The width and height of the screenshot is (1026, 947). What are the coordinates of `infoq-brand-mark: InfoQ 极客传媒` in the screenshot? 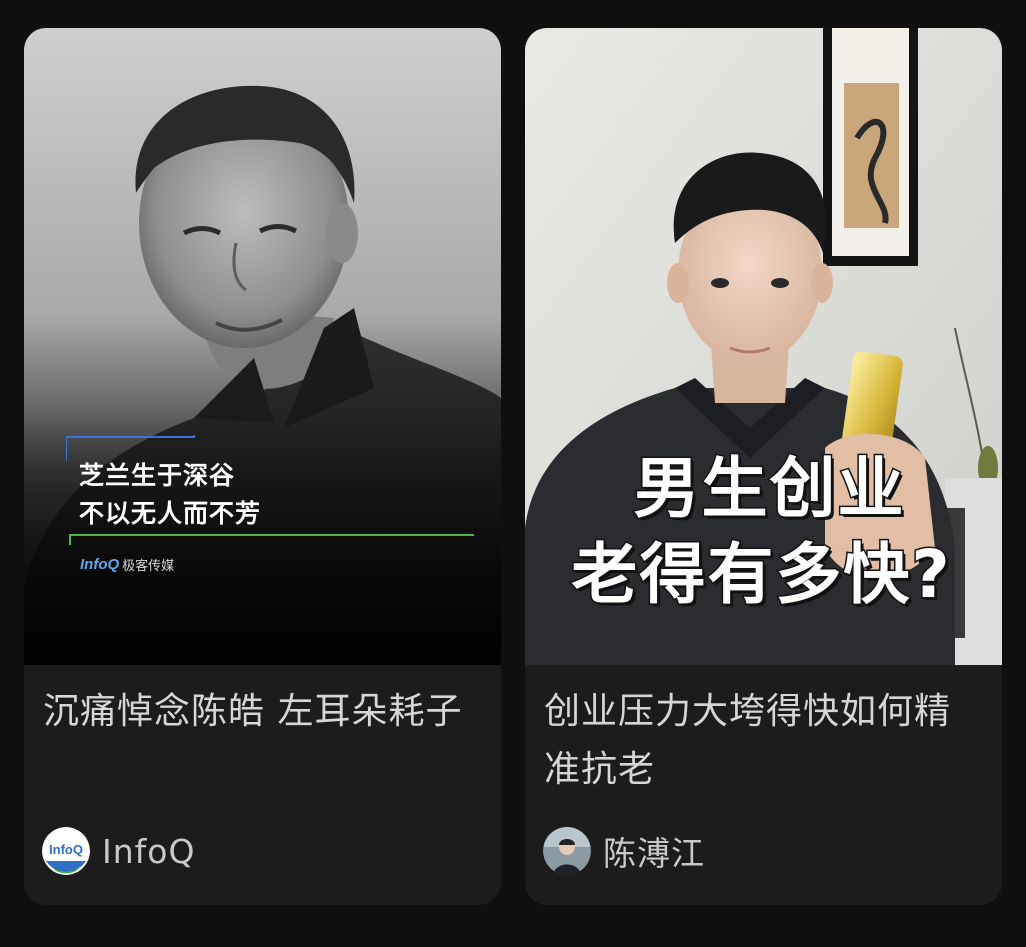 It's located at (127, 564).